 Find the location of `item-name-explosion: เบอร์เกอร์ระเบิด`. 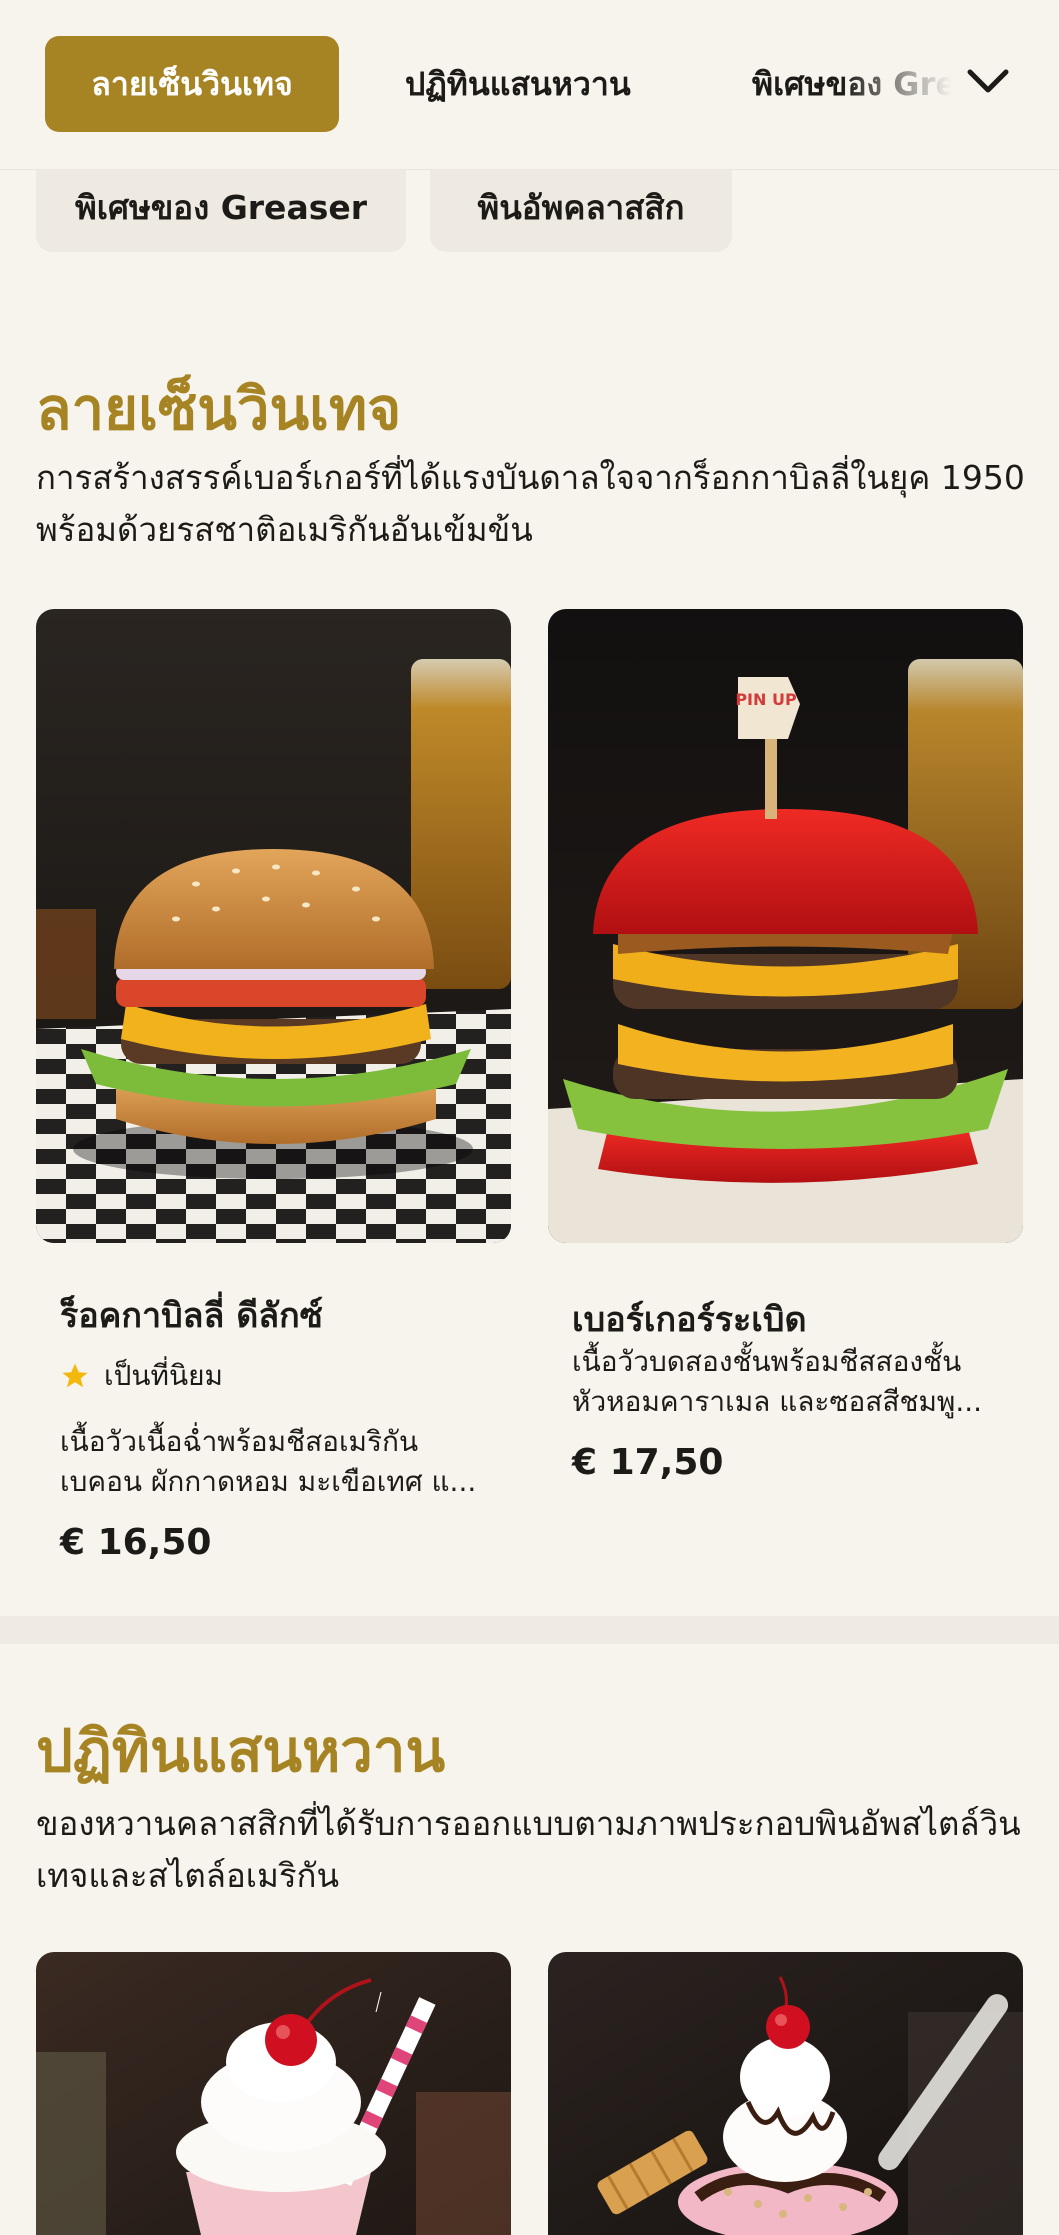

item-name-explosion: เบอร์เกอร์ระเบิด is located at coordinates (689, 1319).